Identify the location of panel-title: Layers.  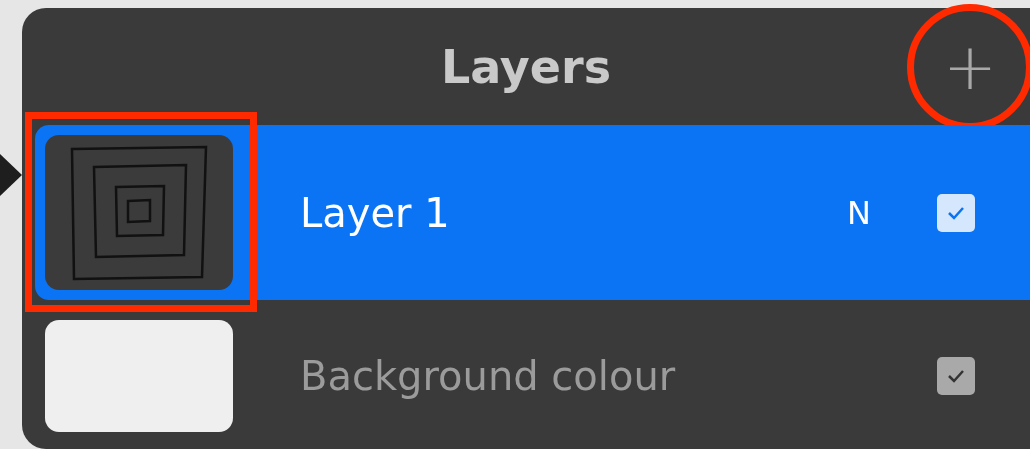
(526, 66).